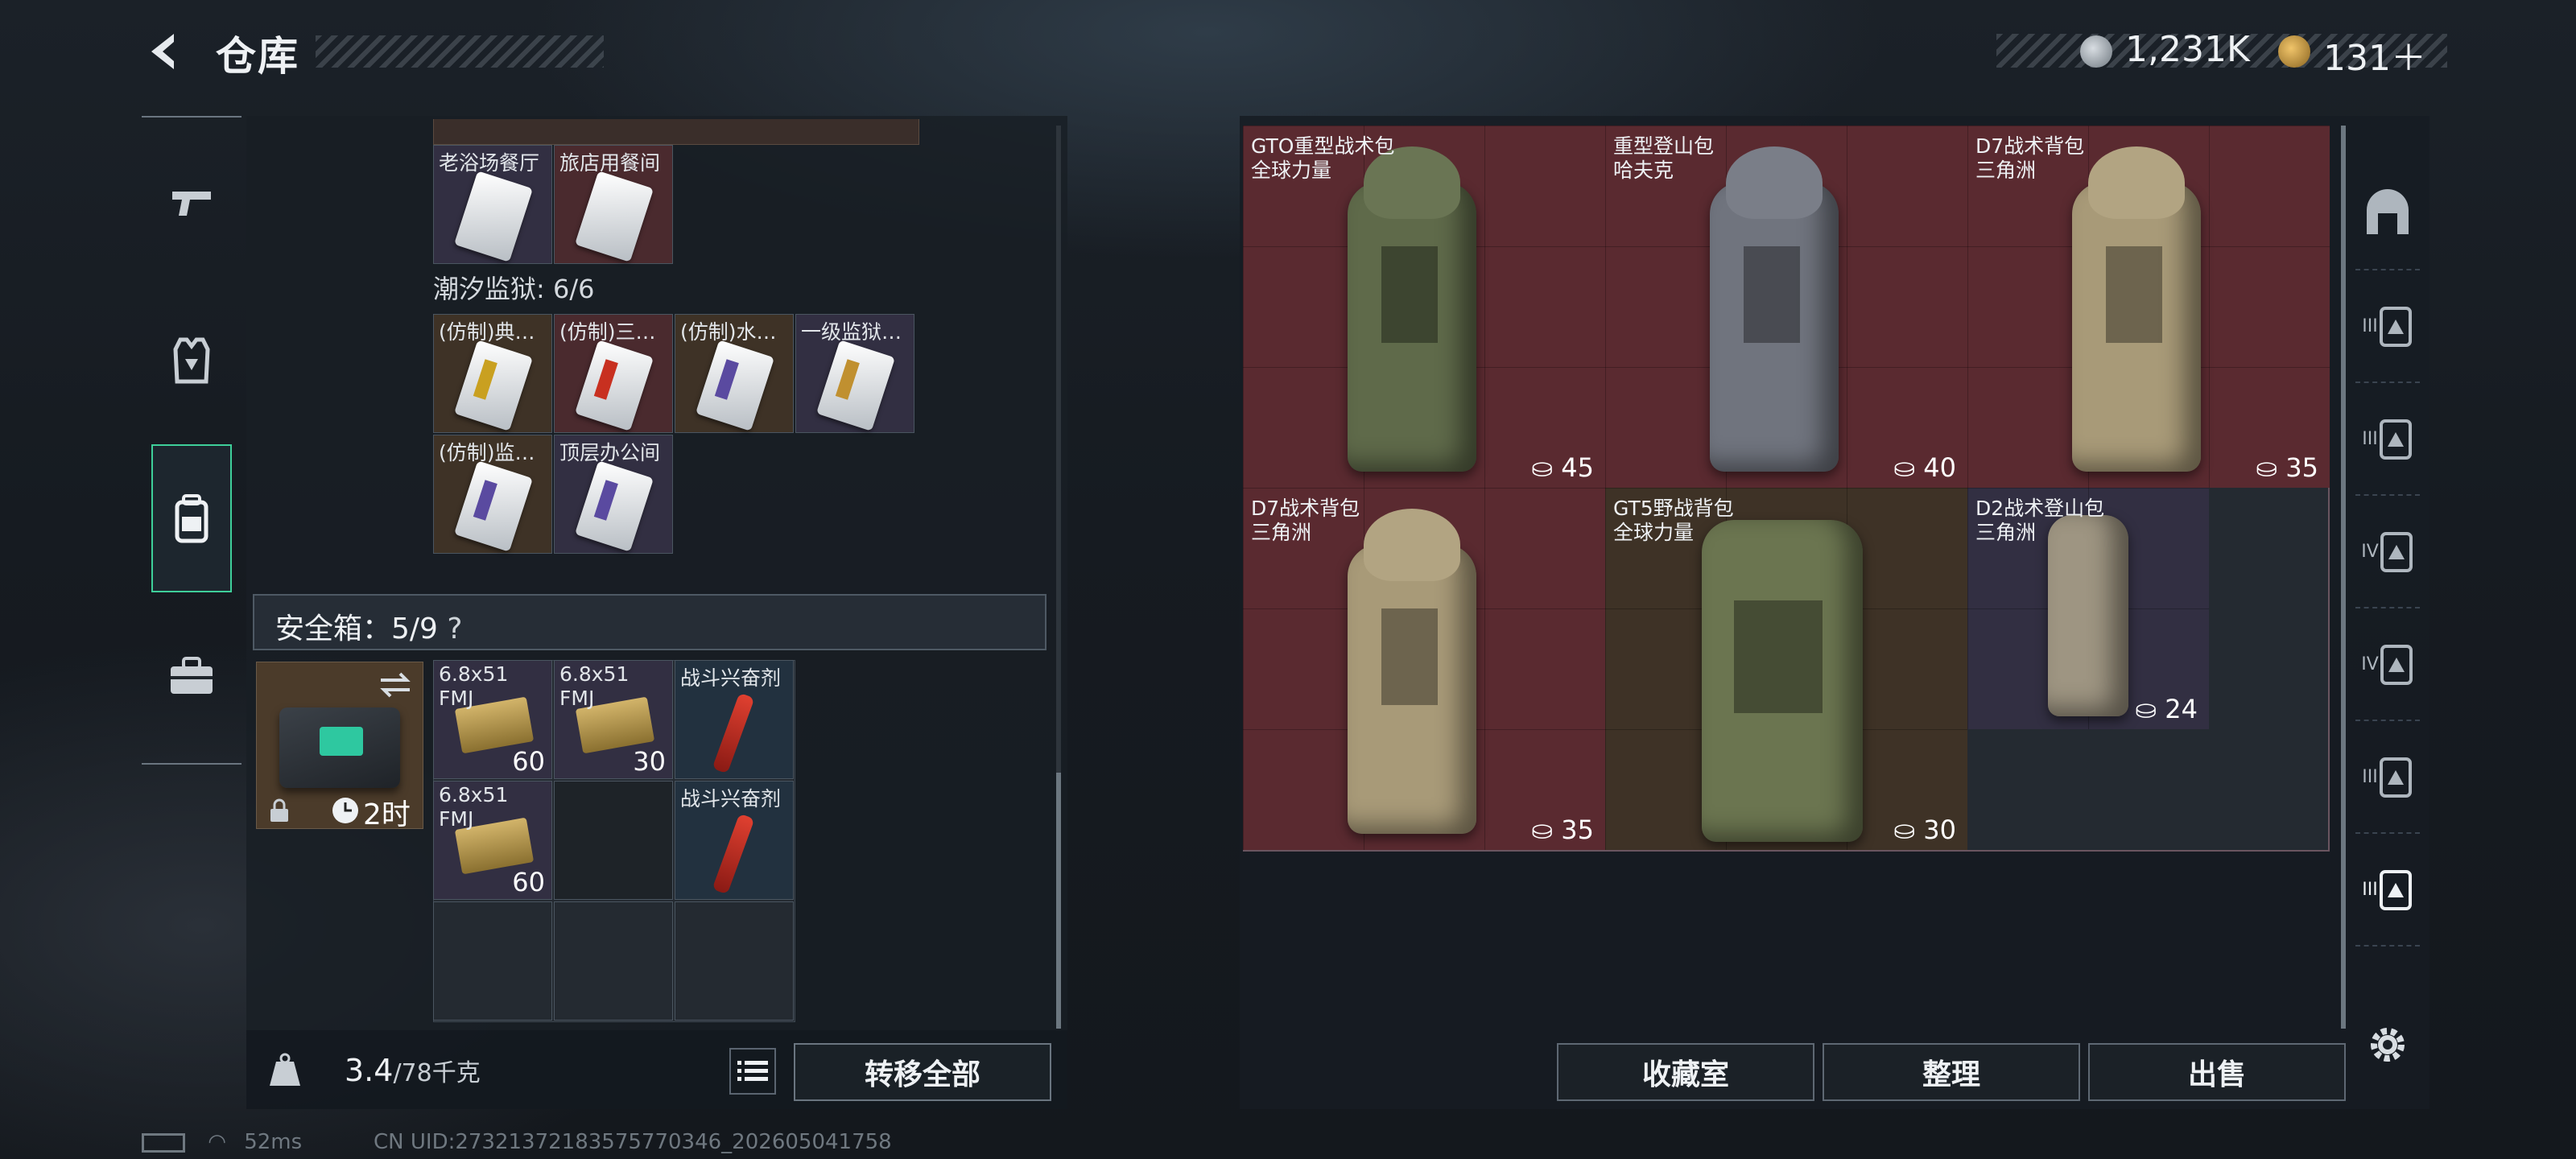 This screenshot has height=1159, width=2576. Describe the element at coordinates (345, 810) in the screenshot. I see `clock-icon` at that location.